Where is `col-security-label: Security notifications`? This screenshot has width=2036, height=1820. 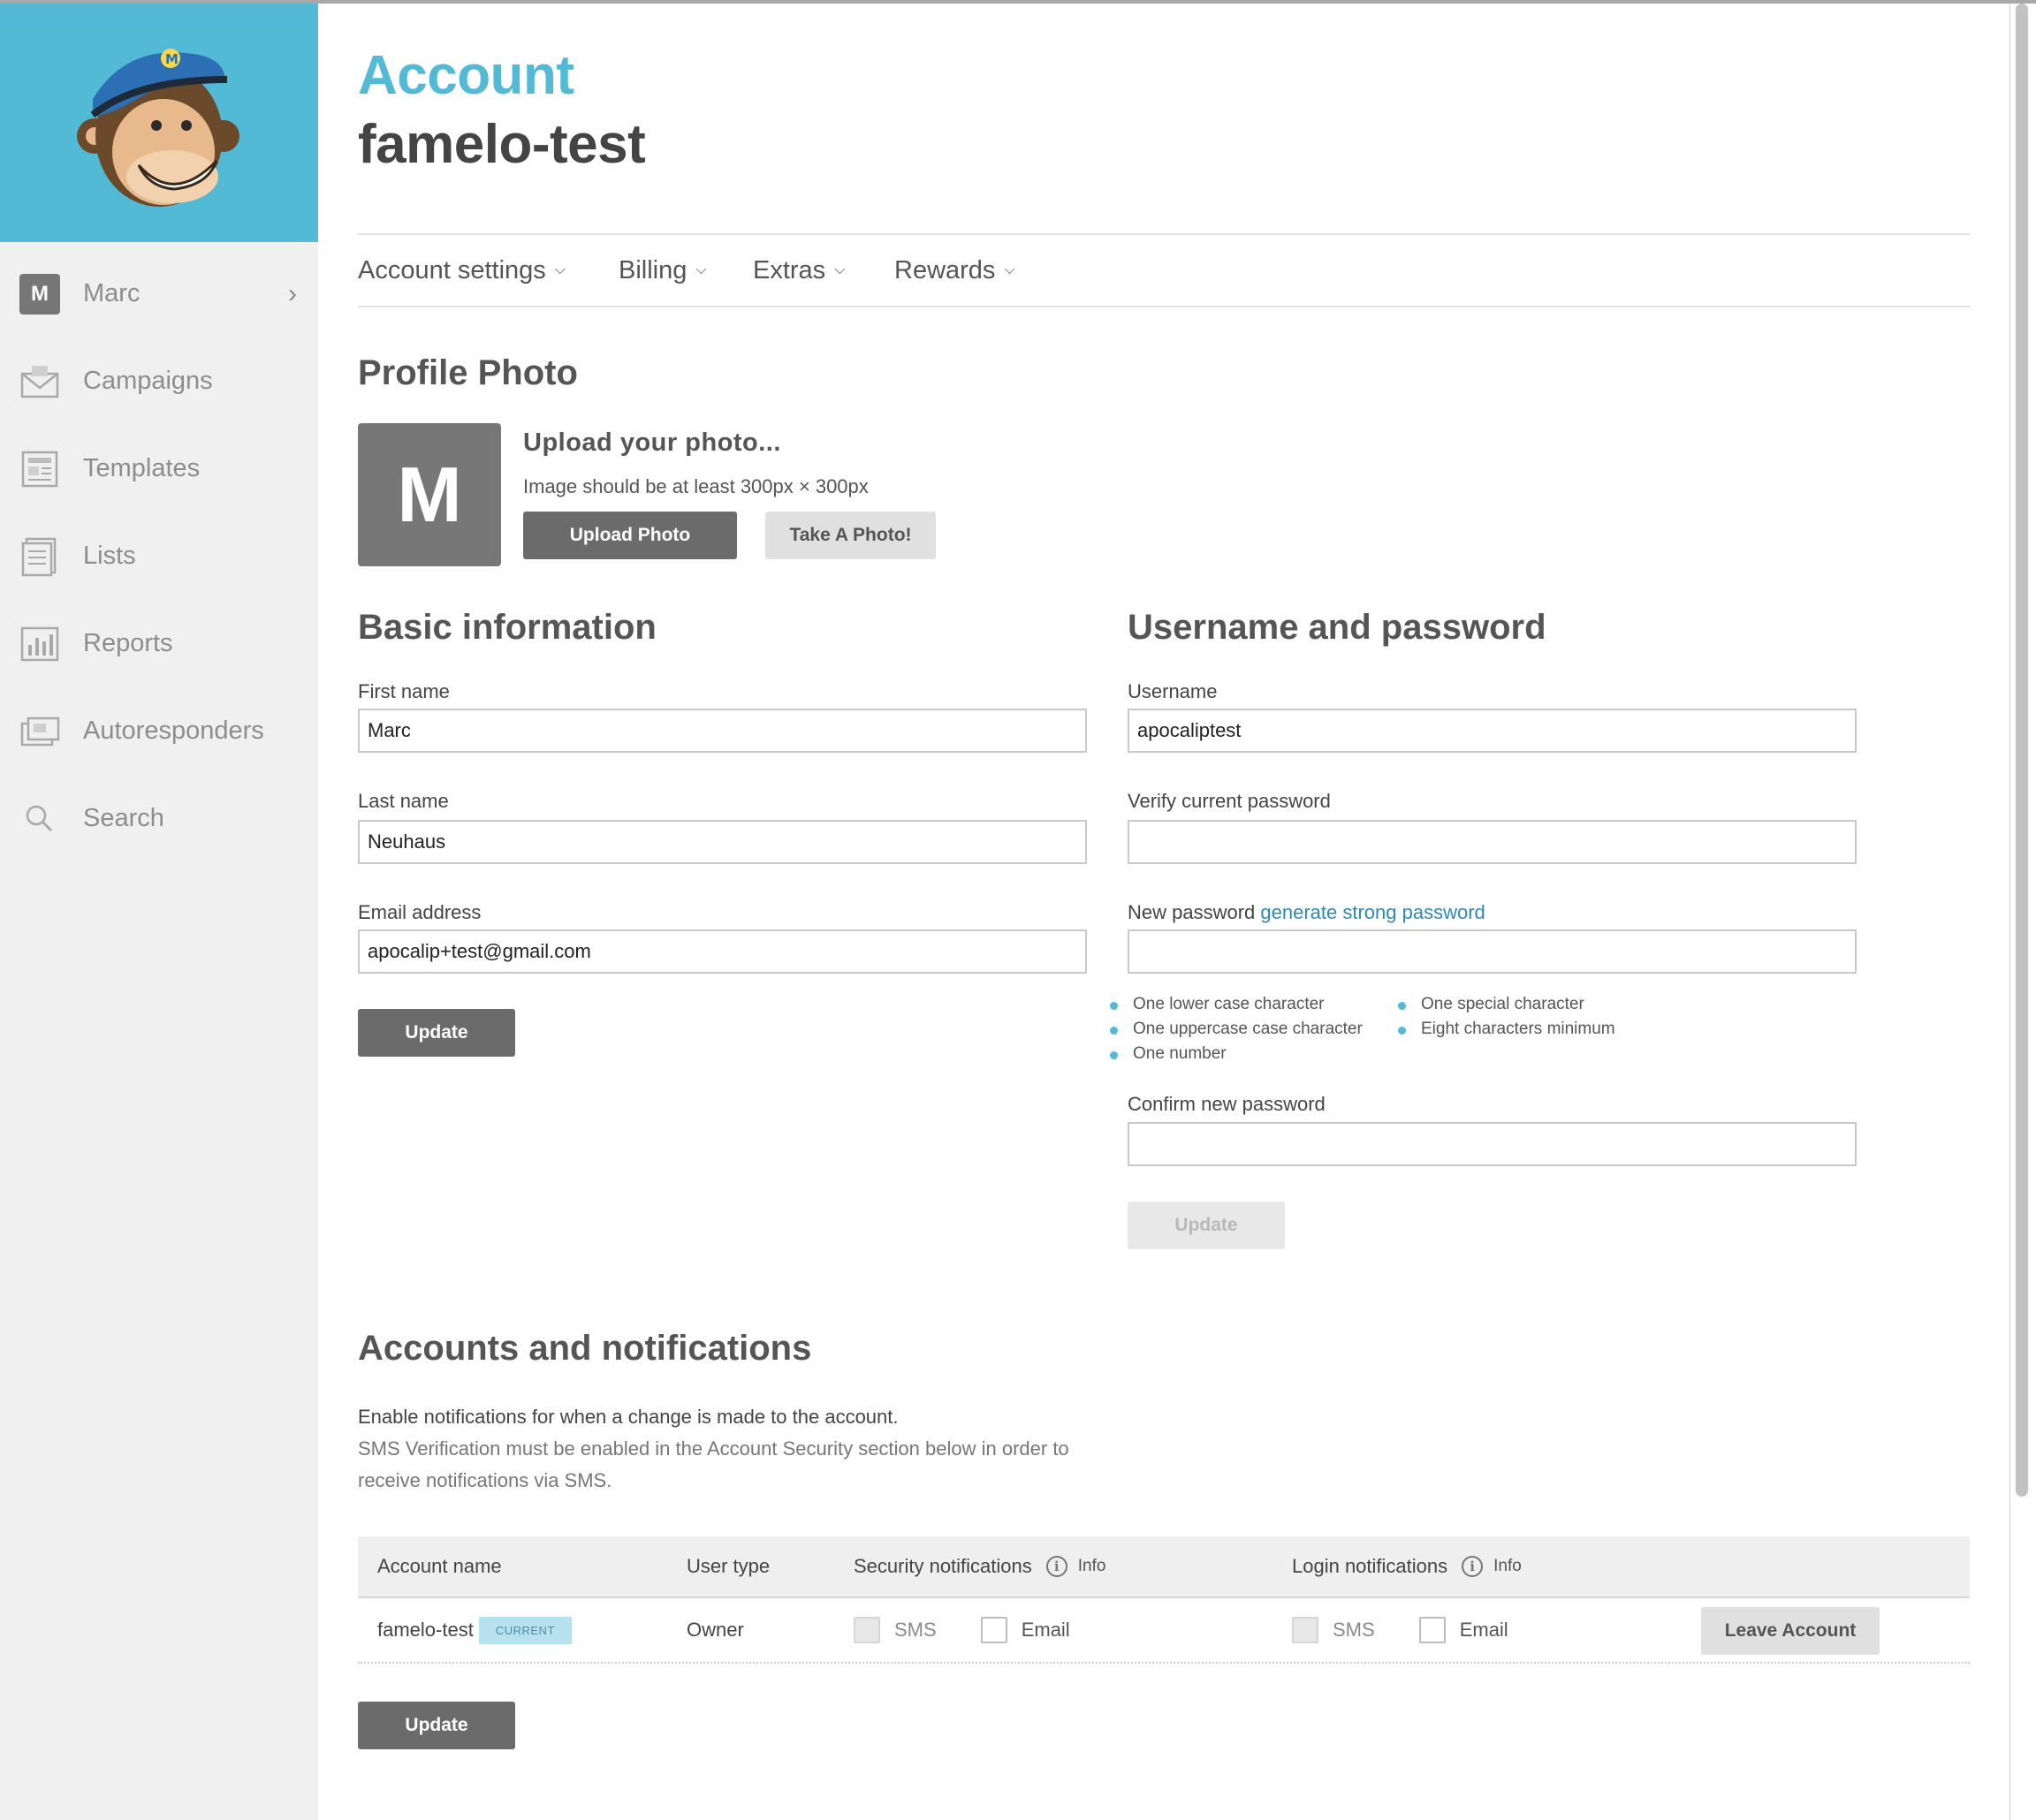
col-security-label: Security notifications is located at coordinates (943, 1566).